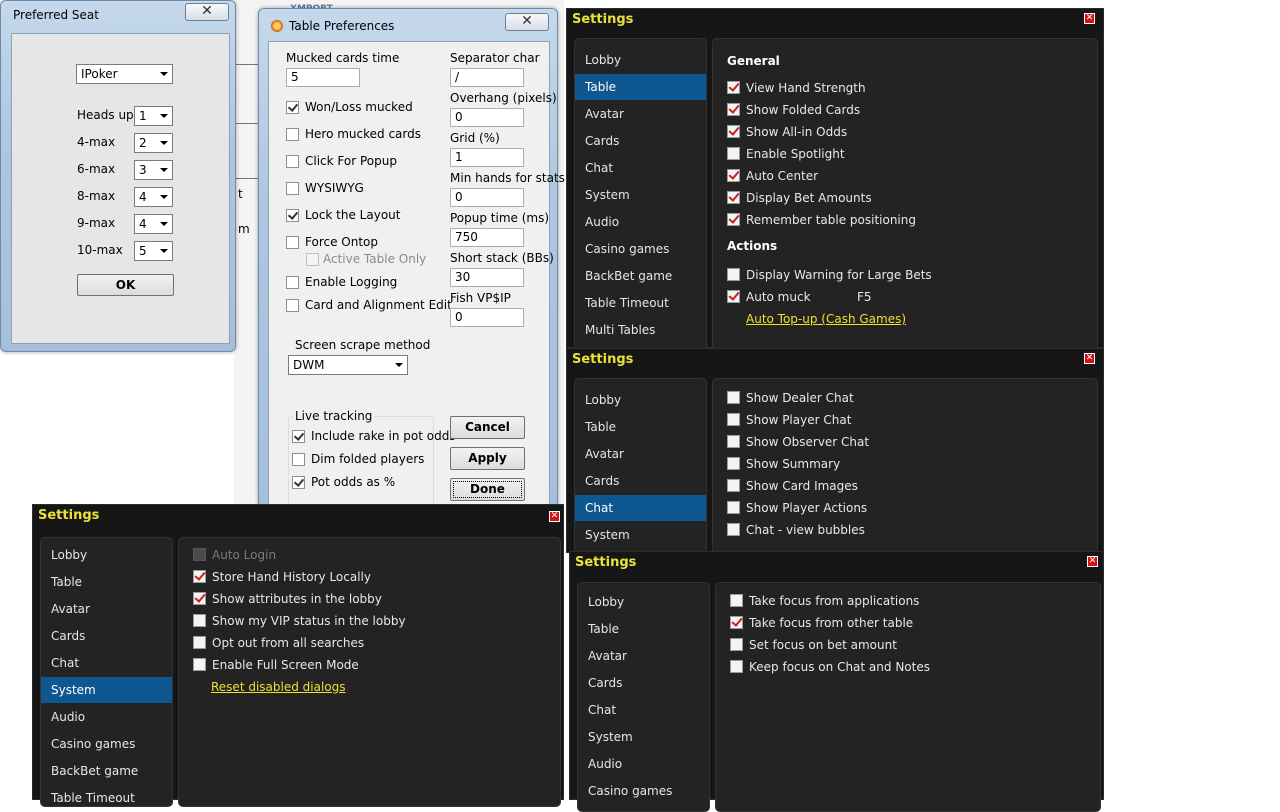 The image size is (1280, 812). What do you see at coordinates (153, 170) in the screenshot?
I see `seat-select-6max: 3` at bounding box center [153, 170].